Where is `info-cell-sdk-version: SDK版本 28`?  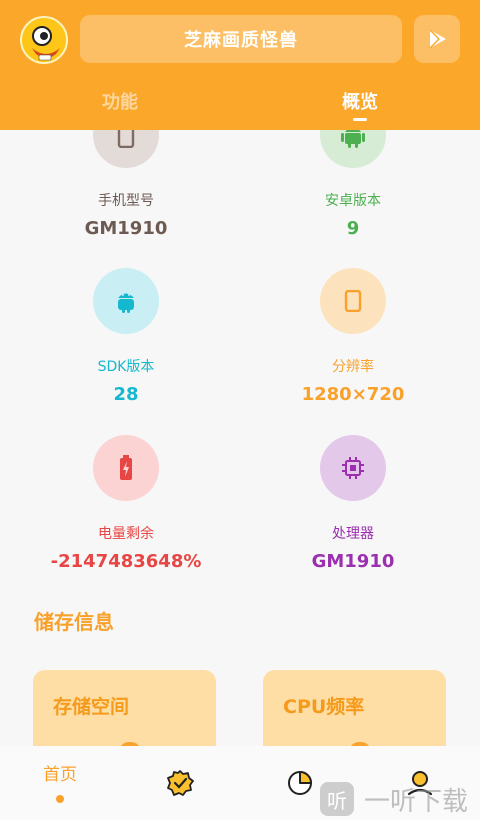 info-cell-sdk-version: SDK版本 28 is located at coordinates (126, 336).